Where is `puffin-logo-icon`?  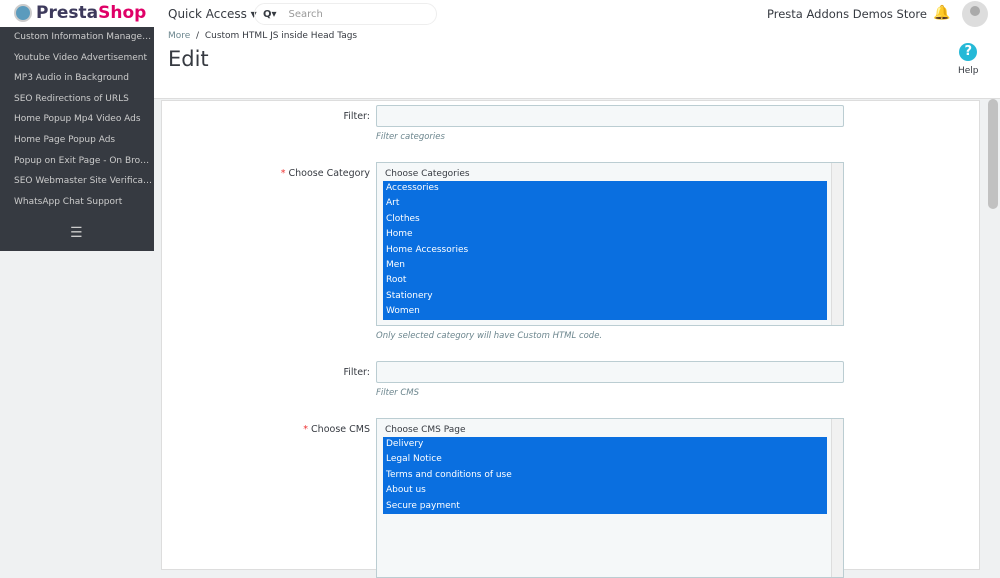 puffin-logo-icon is located at coordinates (23, 13).